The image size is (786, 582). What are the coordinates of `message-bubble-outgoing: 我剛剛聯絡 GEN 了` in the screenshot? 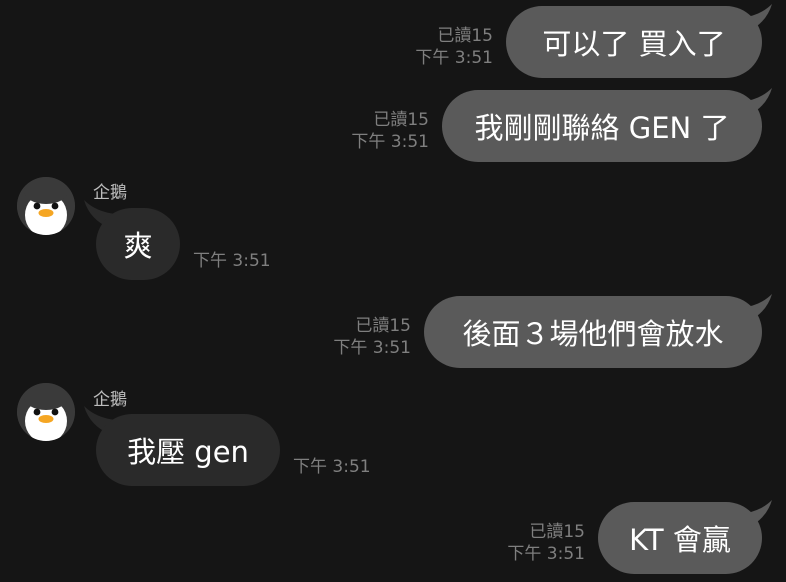 It's located at (602, 126).